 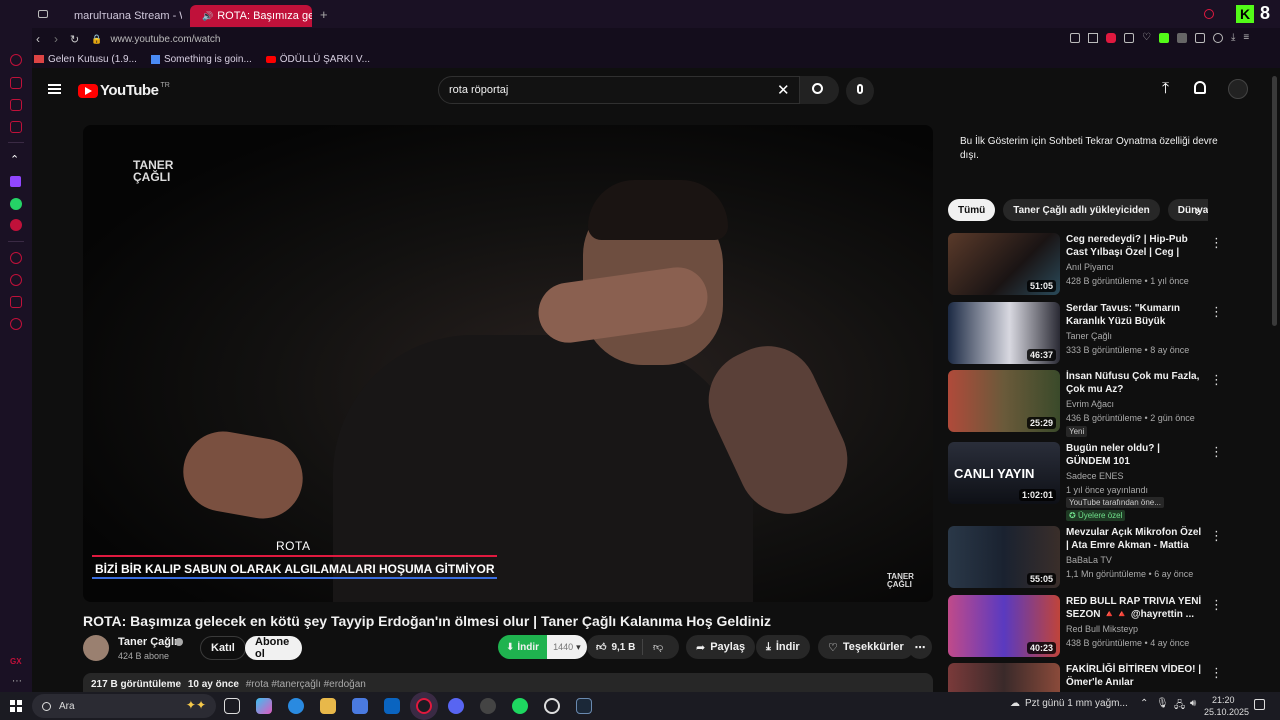 What do you see at coordinates (1089, 560) in the screenshot?
I see `rec-channel: BaBaLa TV` at bounding box center [1089, 560].